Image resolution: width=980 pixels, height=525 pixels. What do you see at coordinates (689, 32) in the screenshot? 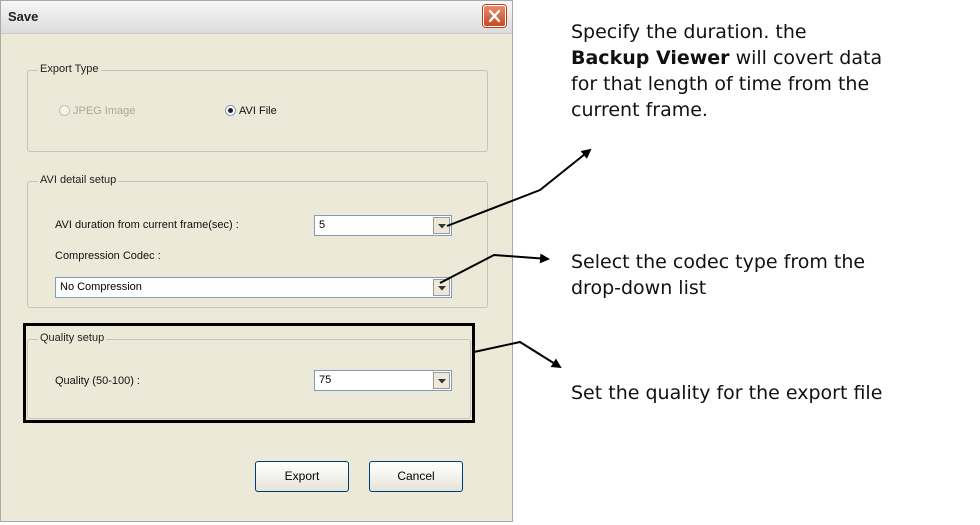
I see `duration-annotation-line1: Specify the duration. the` at bounding box center [689, 32].